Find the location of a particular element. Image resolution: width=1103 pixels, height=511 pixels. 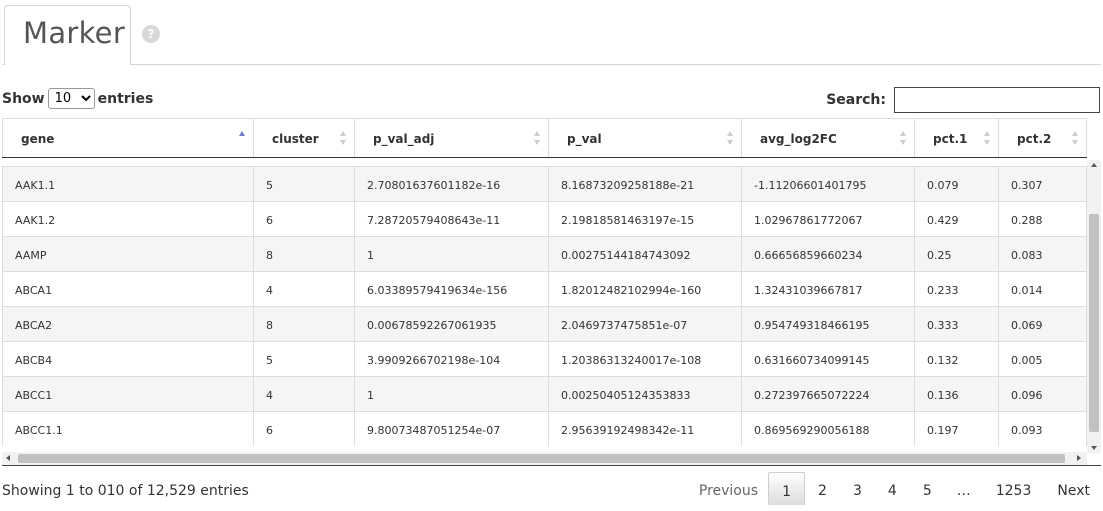

cell-pct2: 0.014 is located at coordinates (1043, 289).